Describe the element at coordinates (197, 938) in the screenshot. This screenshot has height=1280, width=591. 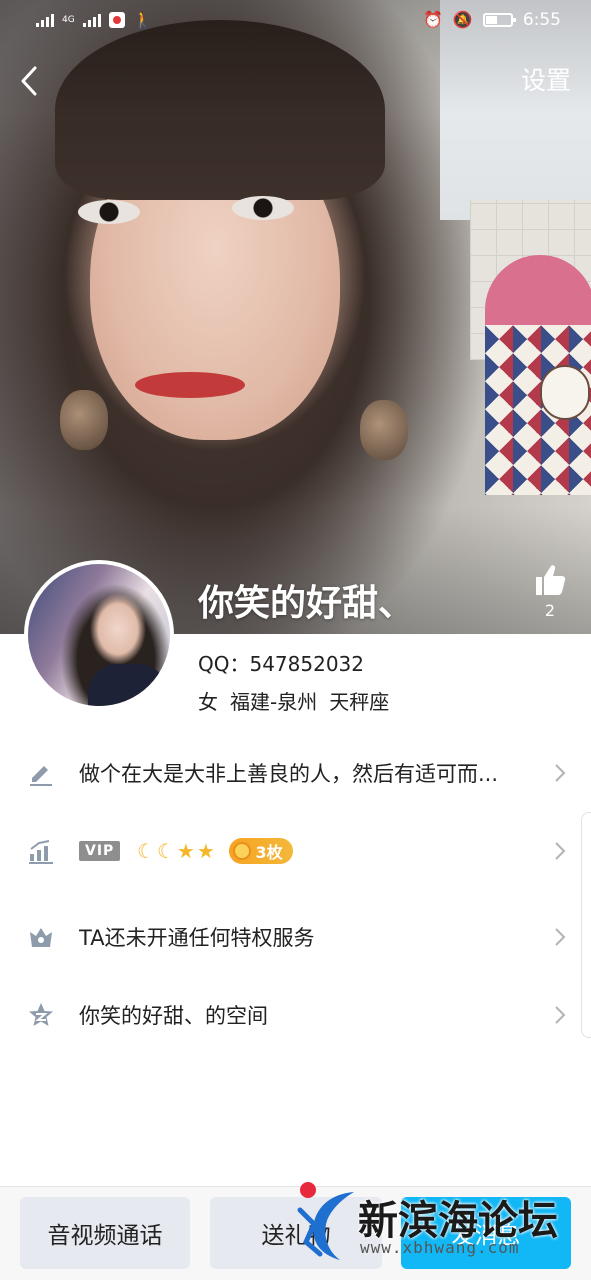
I see `privilege-text: TA还未开通任何特权服务` at that location.